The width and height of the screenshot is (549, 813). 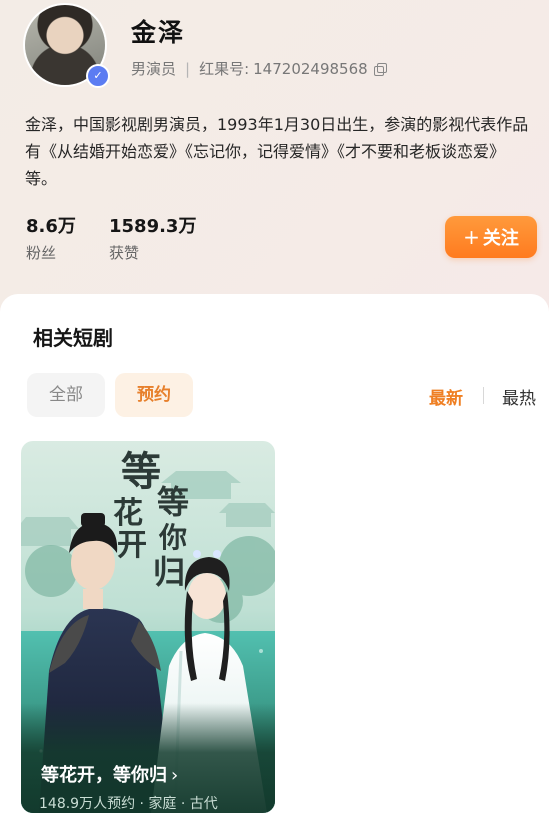 I want to click on svg-text: 开, so click(x=132, y=545).